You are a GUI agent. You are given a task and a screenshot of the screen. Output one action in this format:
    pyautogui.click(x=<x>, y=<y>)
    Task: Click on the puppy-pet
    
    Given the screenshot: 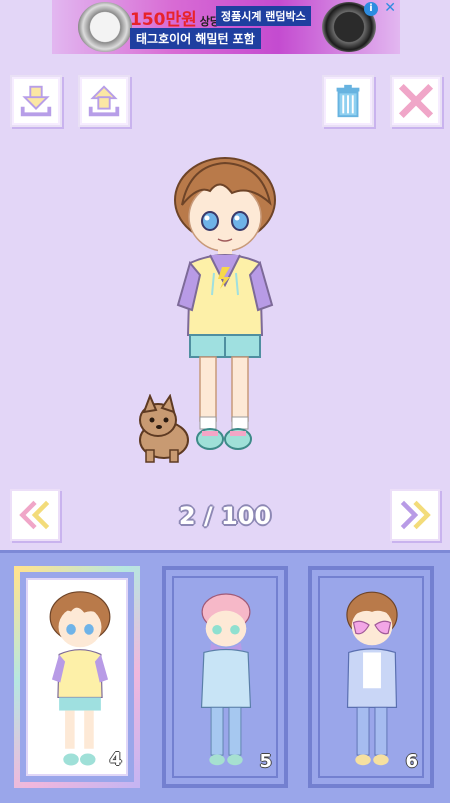 What is the action you would take?
    pyautogui.click(x=160, y=429)
    